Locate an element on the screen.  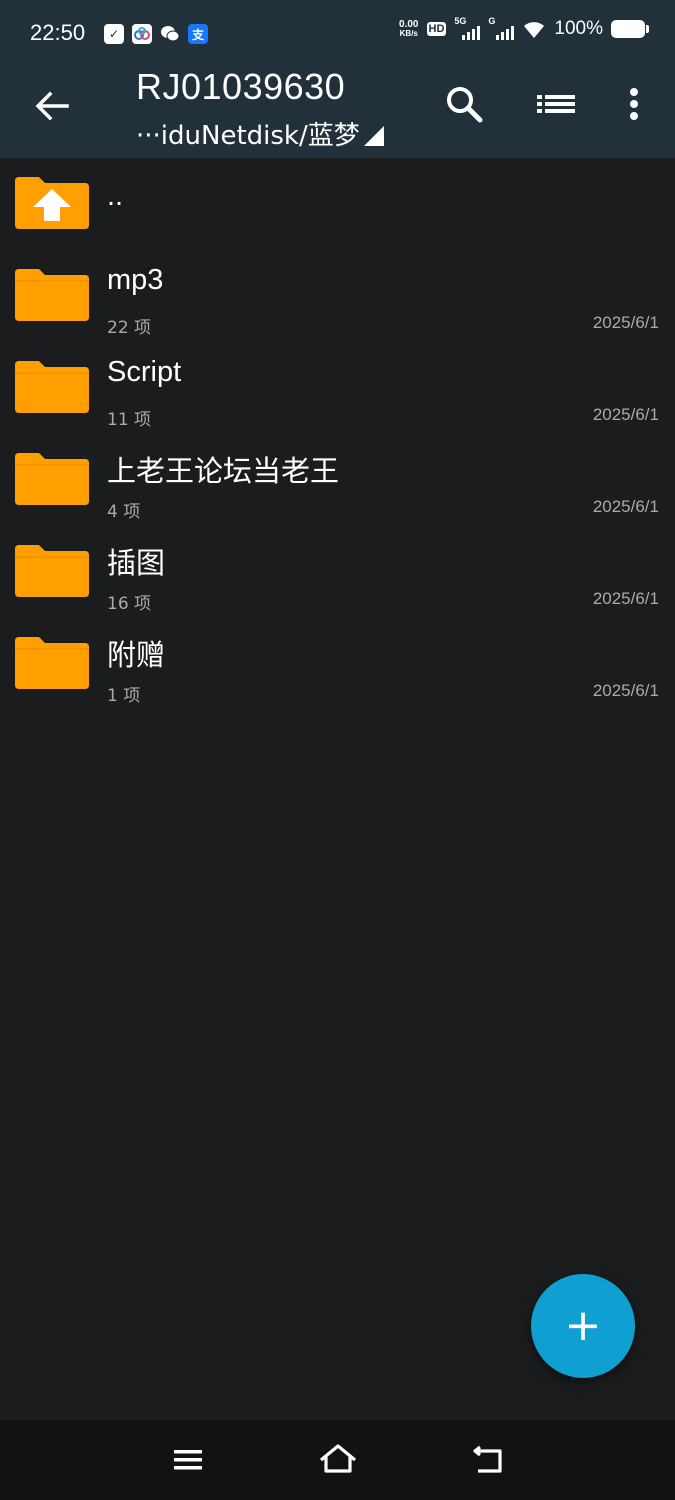
hd-badge: HD is located at coordinates (436, 29).